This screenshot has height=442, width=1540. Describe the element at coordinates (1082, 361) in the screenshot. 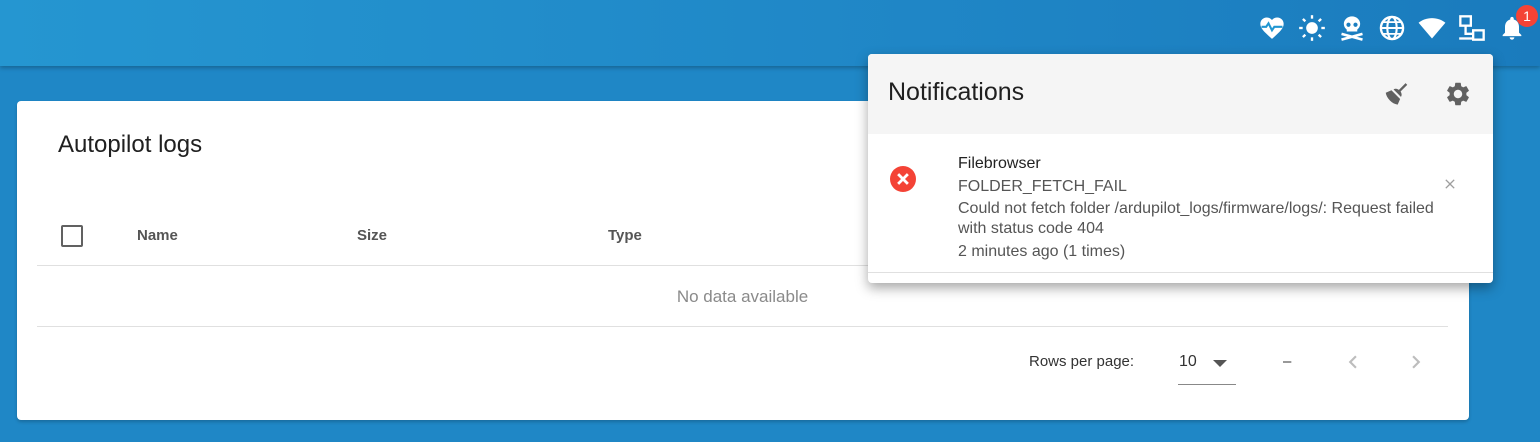

I see `rows-per-page-label: Rows per page:` at that location.